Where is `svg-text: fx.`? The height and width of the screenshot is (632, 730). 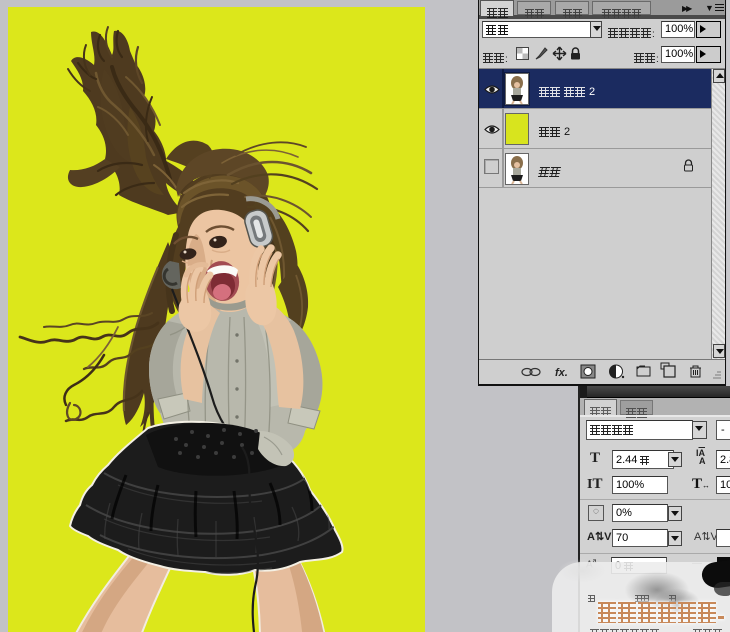
svg-text: fx. is located at coordinates (561, 373).